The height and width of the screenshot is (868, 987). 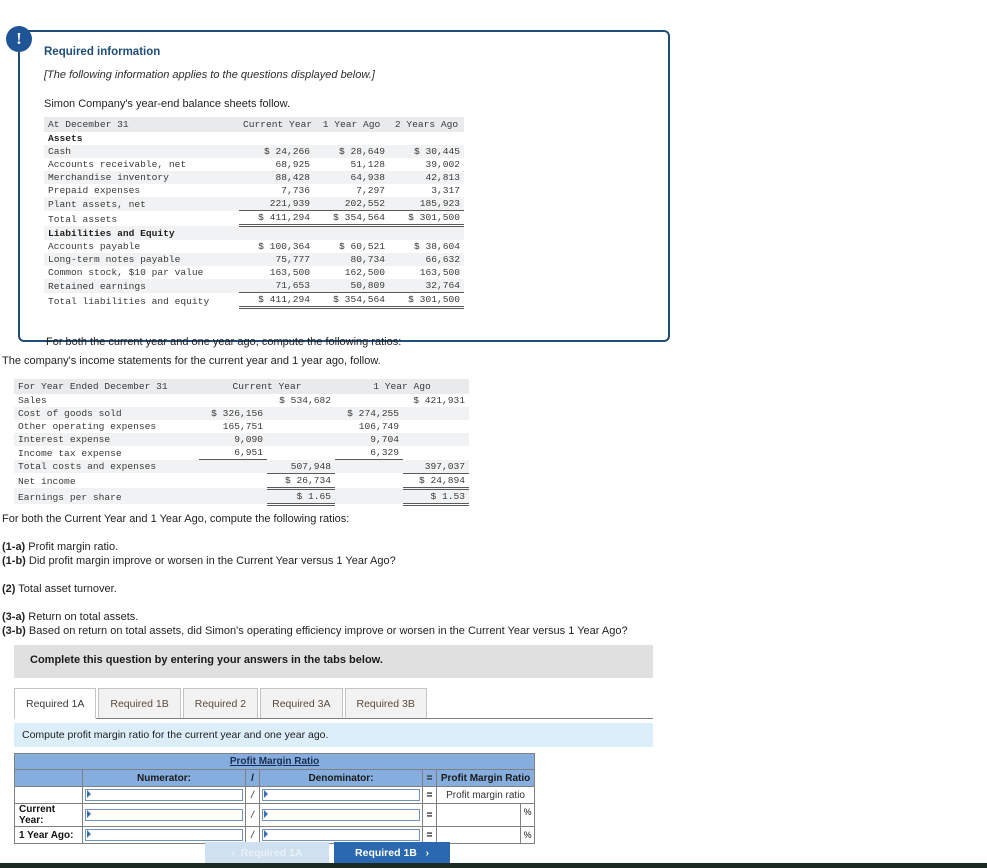 I want to click on tab-required-1a: Required 1A, so click(x=55, y=703).